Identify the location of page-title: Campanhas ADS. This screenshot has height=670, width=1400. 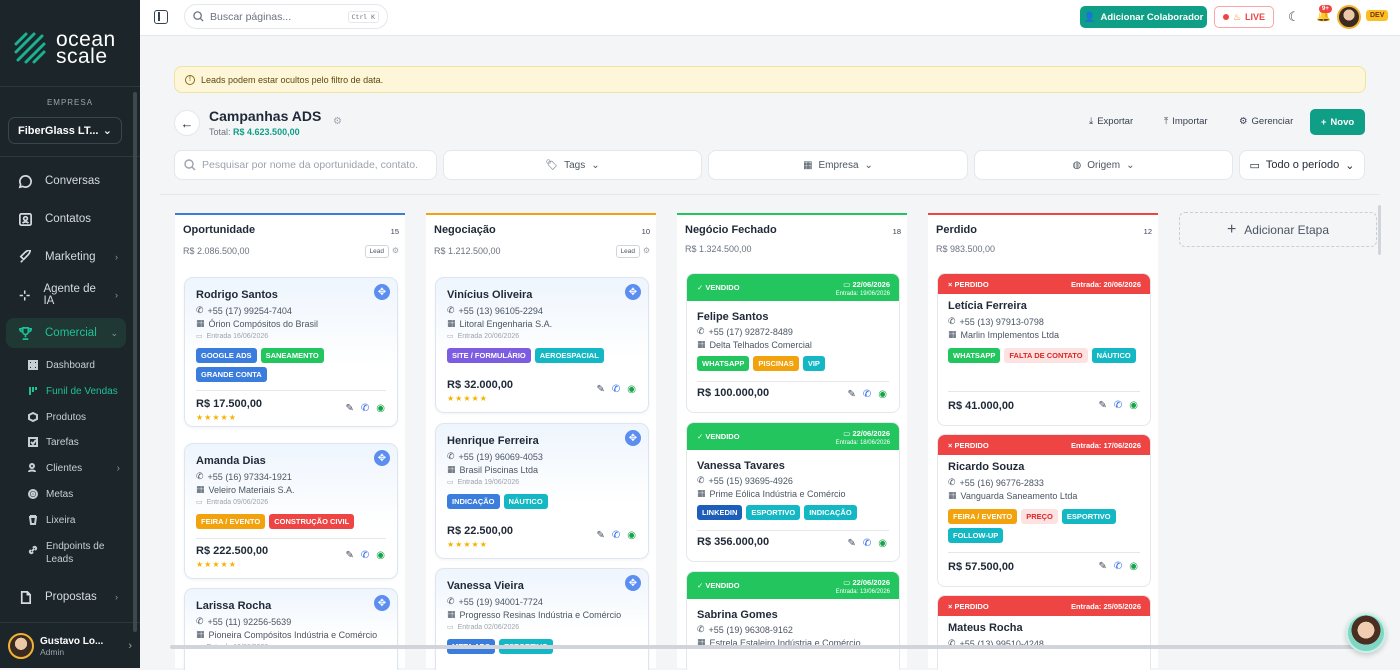
(265, 116).